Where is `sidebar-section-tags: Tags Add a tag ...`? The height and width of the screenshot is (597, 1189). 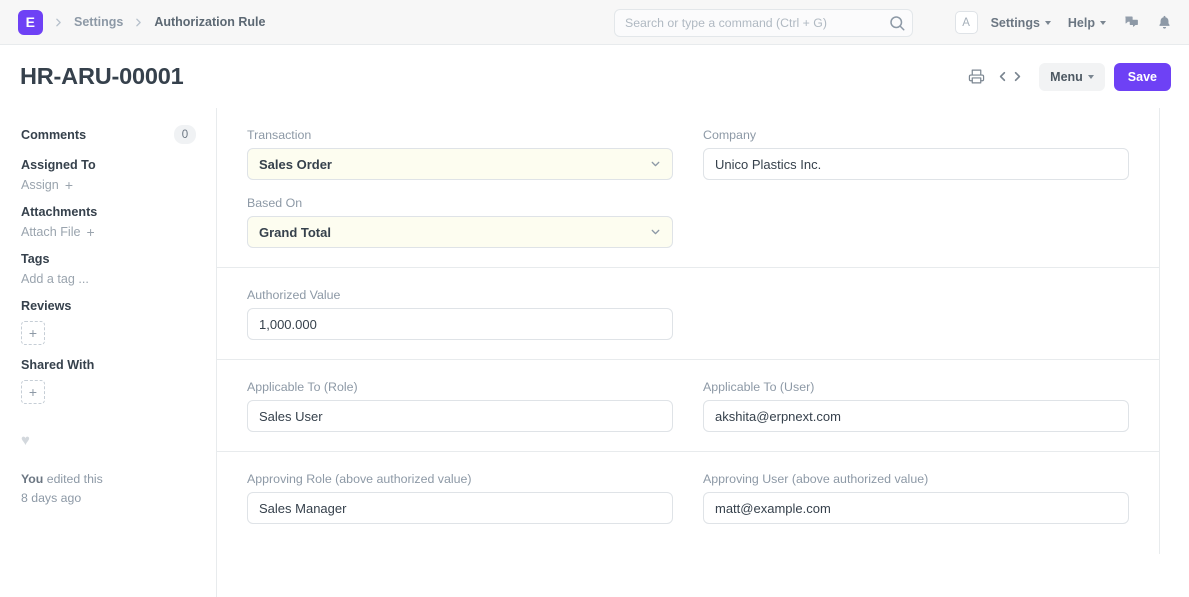
sidebar-section-tags: Tags Add a tag ... is located at coordinates (108, 269).